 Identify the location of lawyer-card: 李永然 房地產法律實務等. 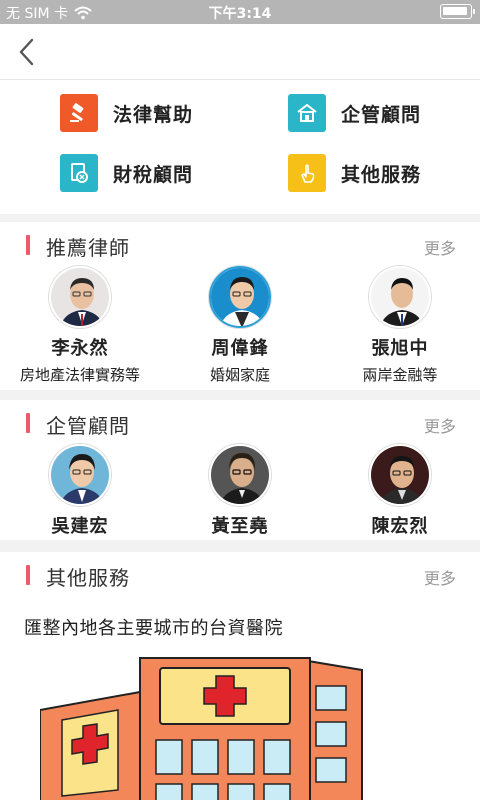
(80, 326).